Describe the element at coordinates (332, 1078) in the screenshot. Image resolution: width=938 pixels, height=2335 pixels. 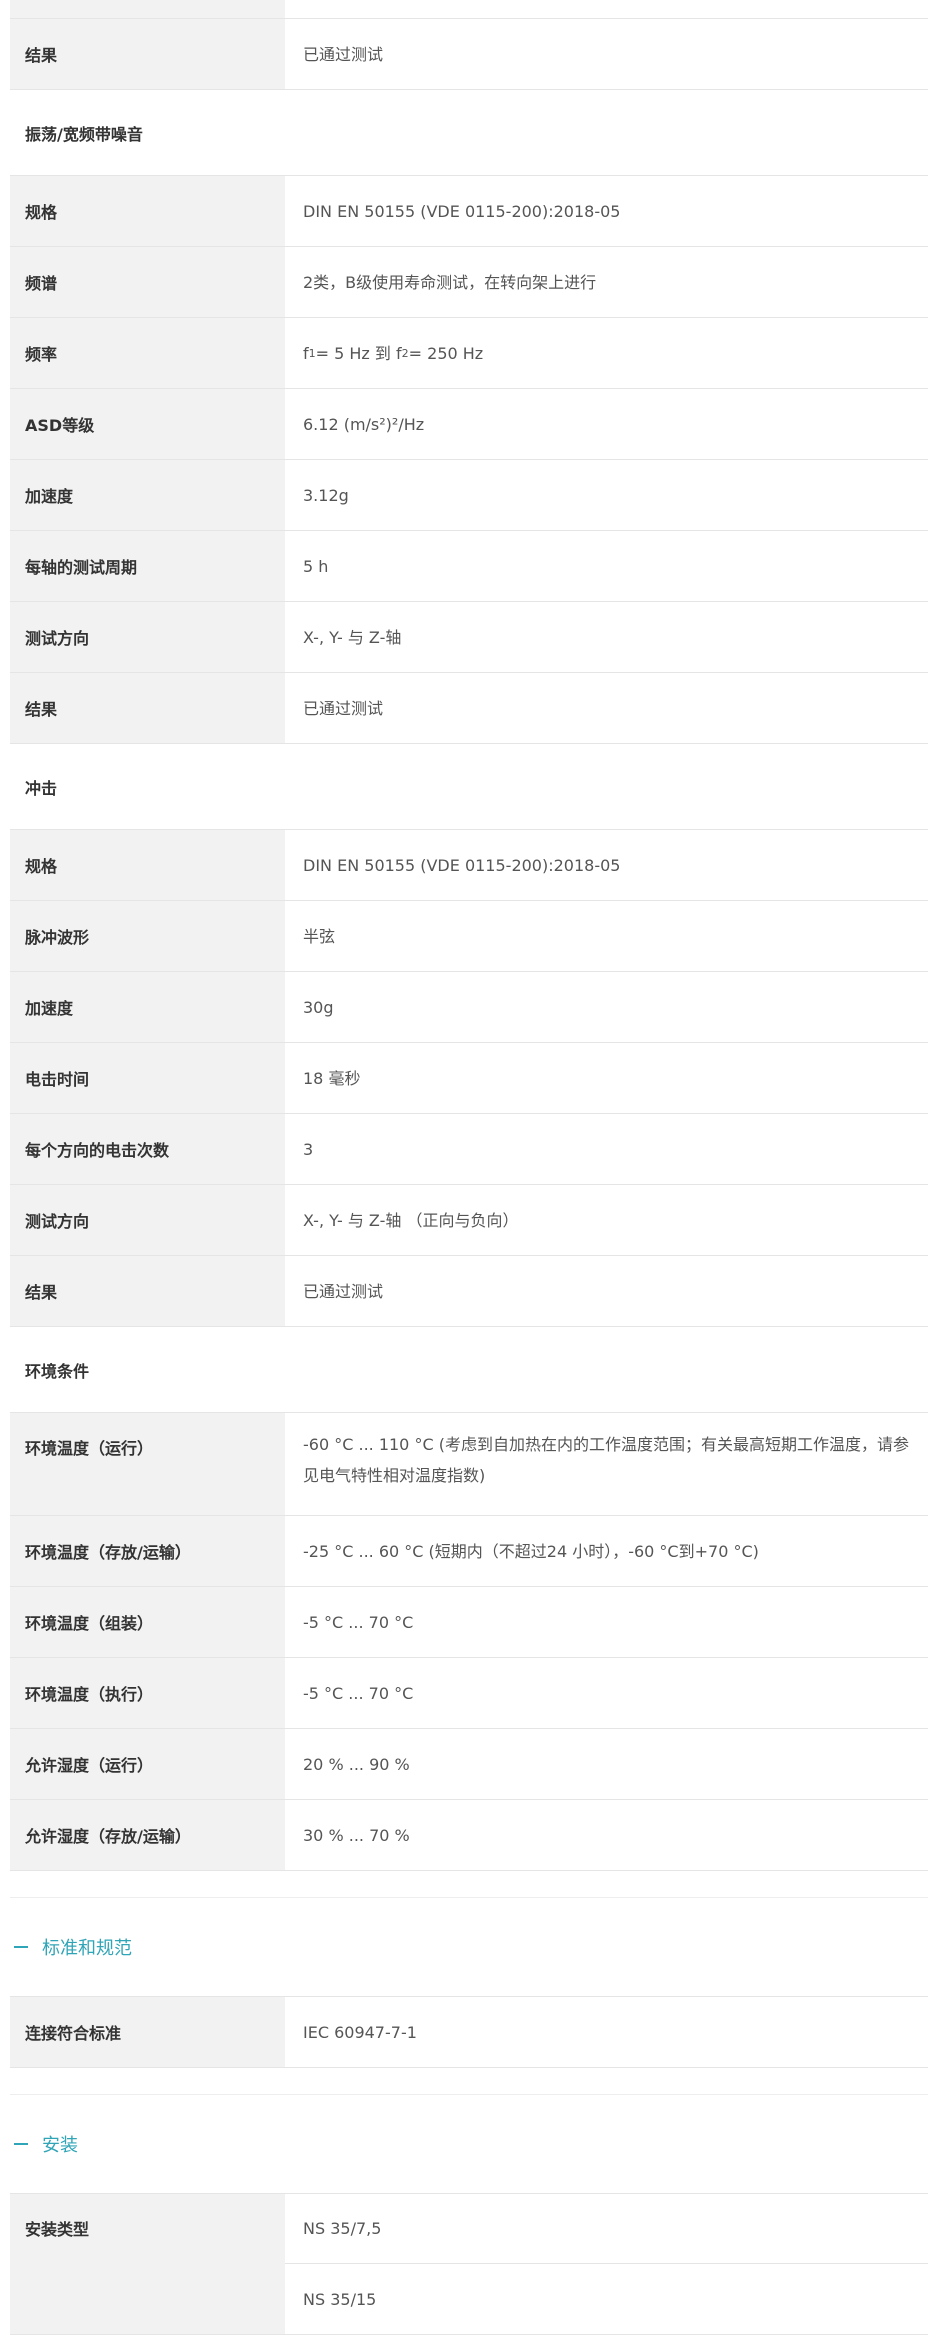
I see `row-value: 18 毫秒` at that location.